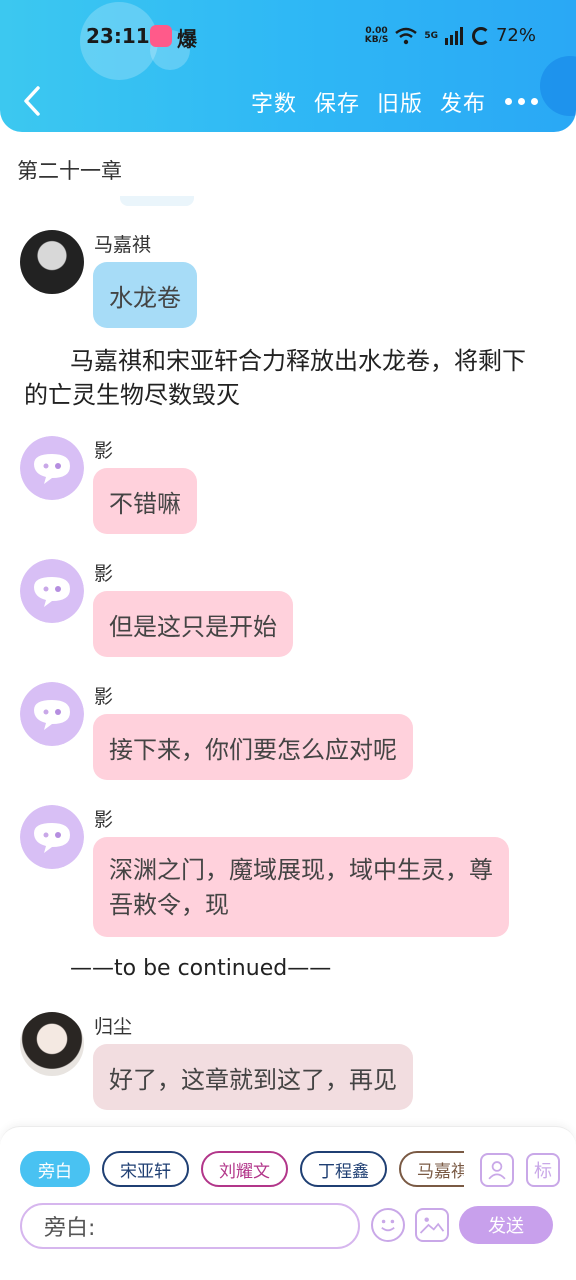 The image size is (576, 1280). I want to click on add-role-icon, so click(497, 1170).